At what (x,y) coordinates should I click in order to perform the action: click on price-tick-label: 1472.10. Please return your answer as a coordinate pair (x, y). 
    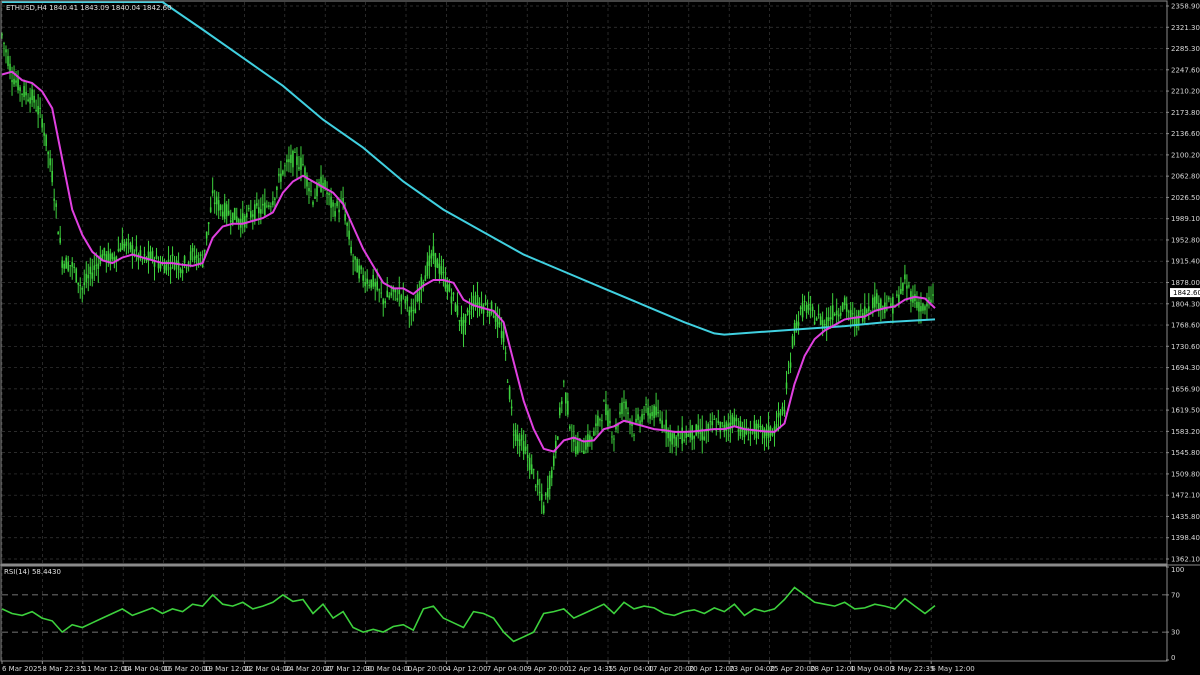
    Looking at the image, I should click on (1185, 496).